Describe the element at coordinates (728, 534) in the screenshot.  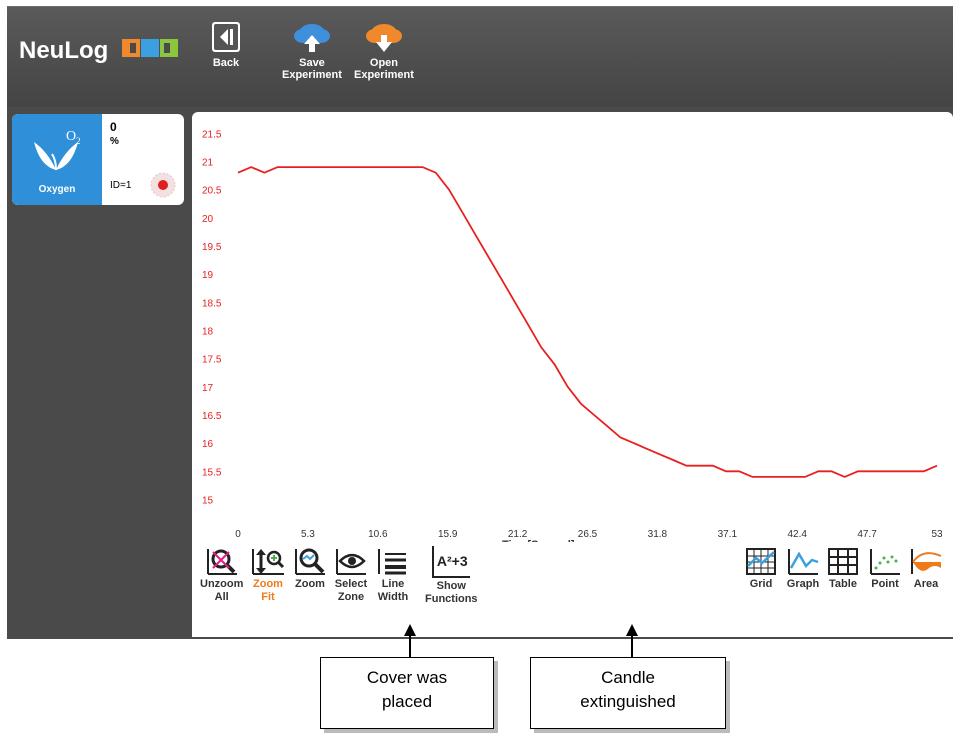
I see `x-tick-label: 37.1` at that location.